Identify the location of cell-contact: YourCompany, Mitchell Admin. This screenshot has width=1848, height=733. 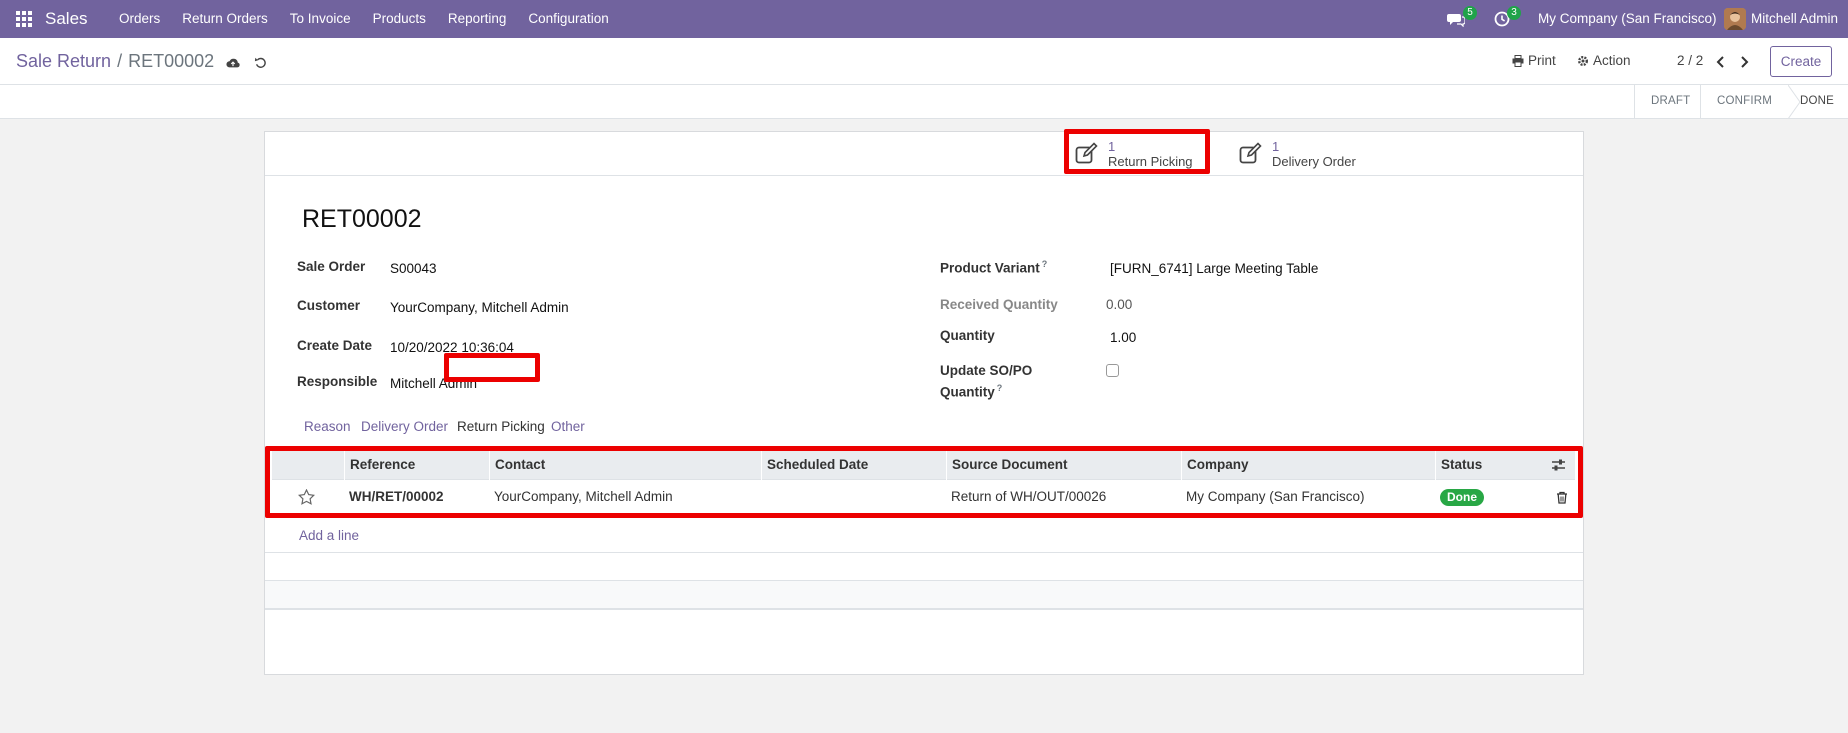
(583, 496).